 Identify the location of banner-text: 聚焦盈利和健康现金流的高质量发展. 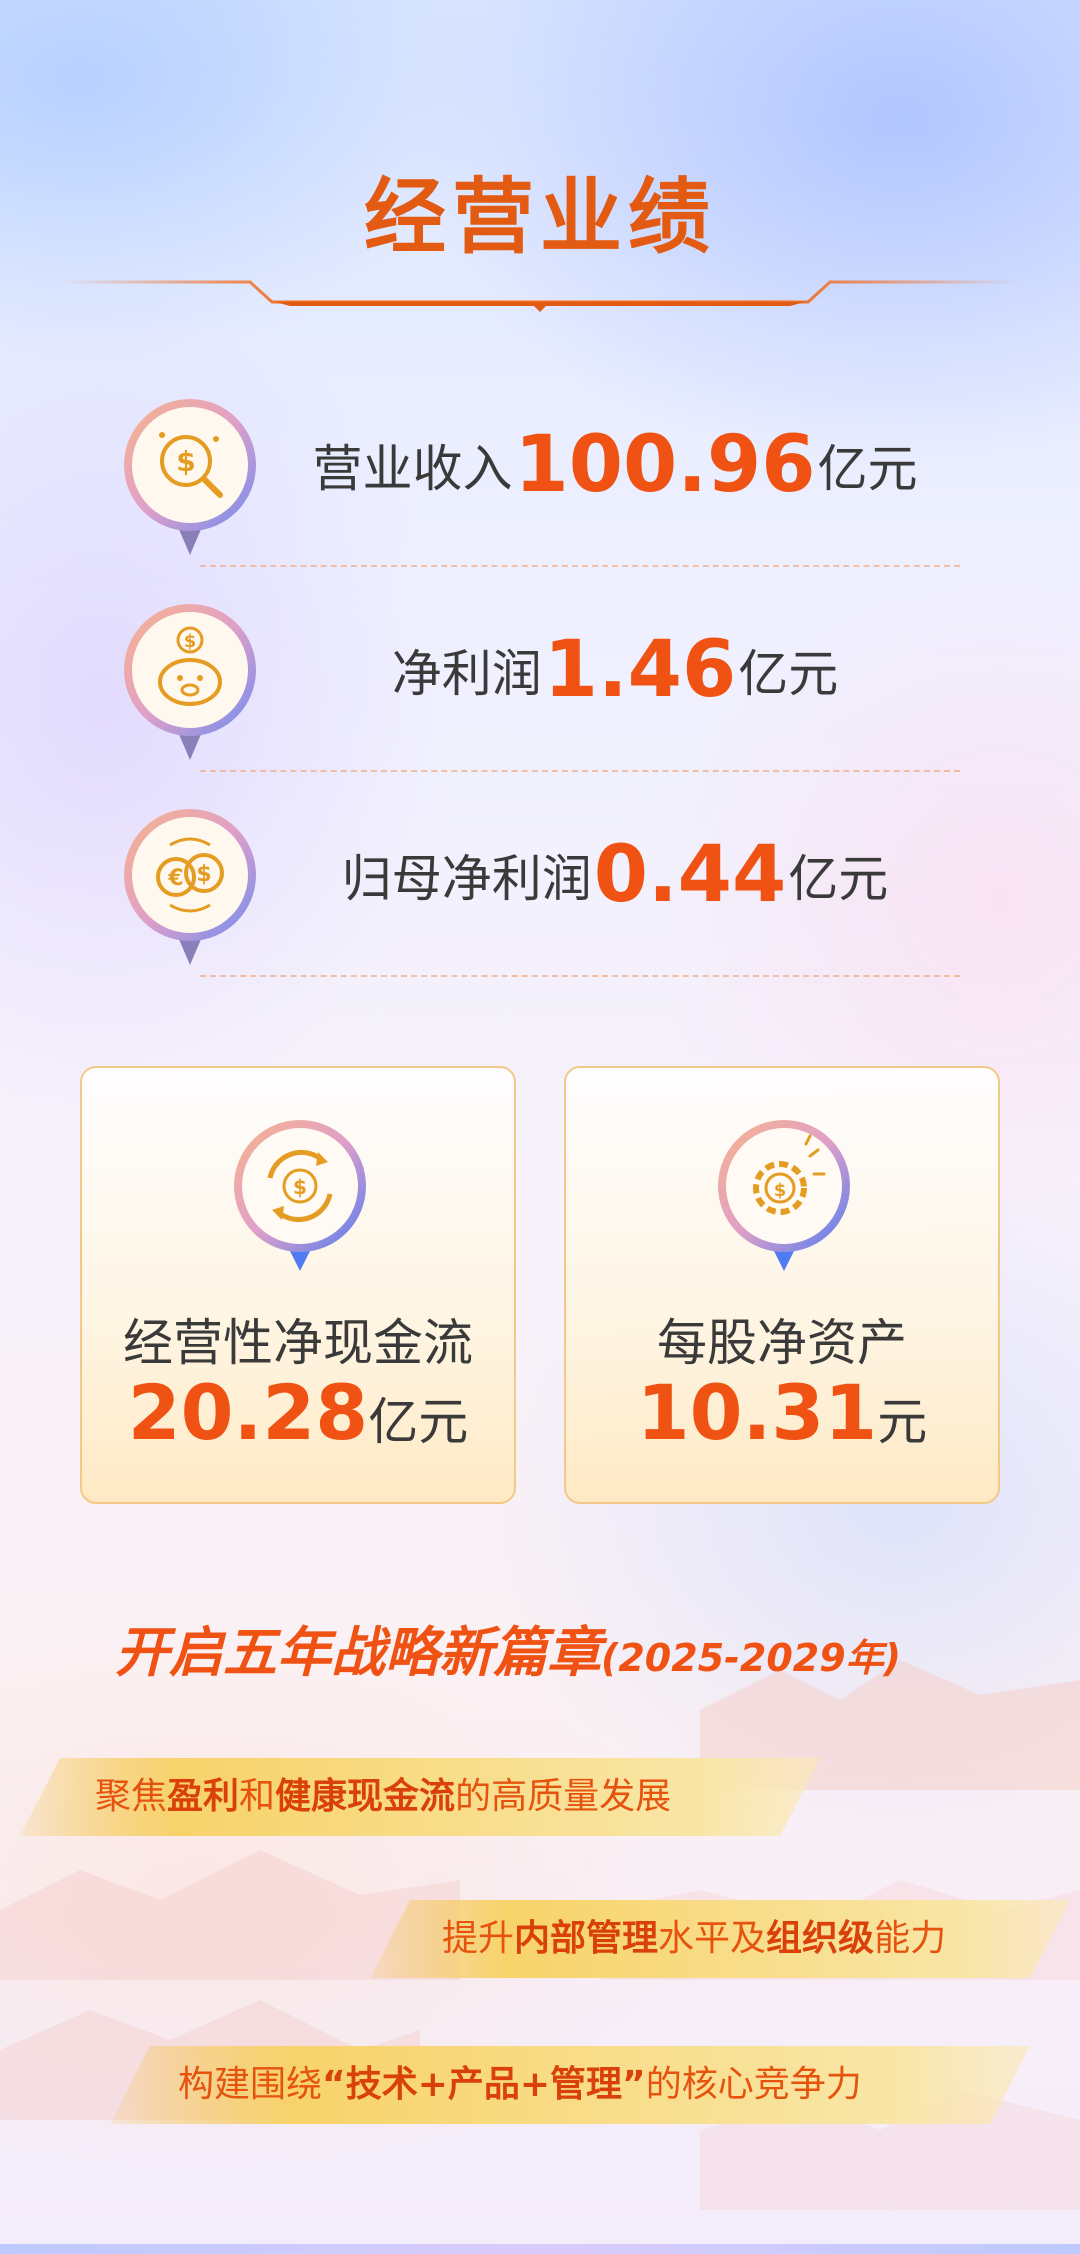
(420, 1797).